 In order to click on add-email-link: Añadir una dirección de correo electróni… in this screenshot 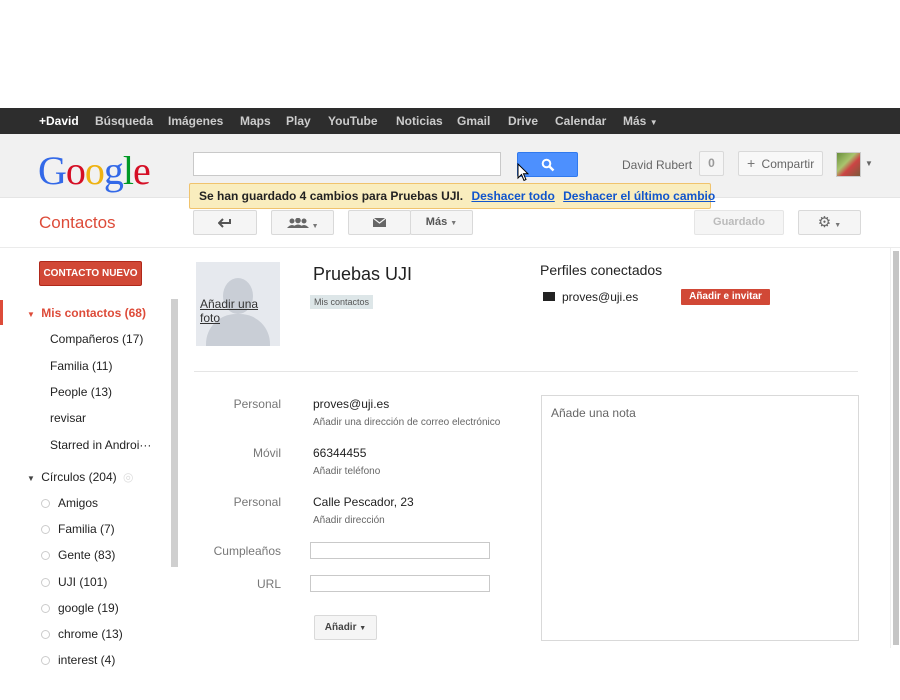, I will do `click(406, 422)`.